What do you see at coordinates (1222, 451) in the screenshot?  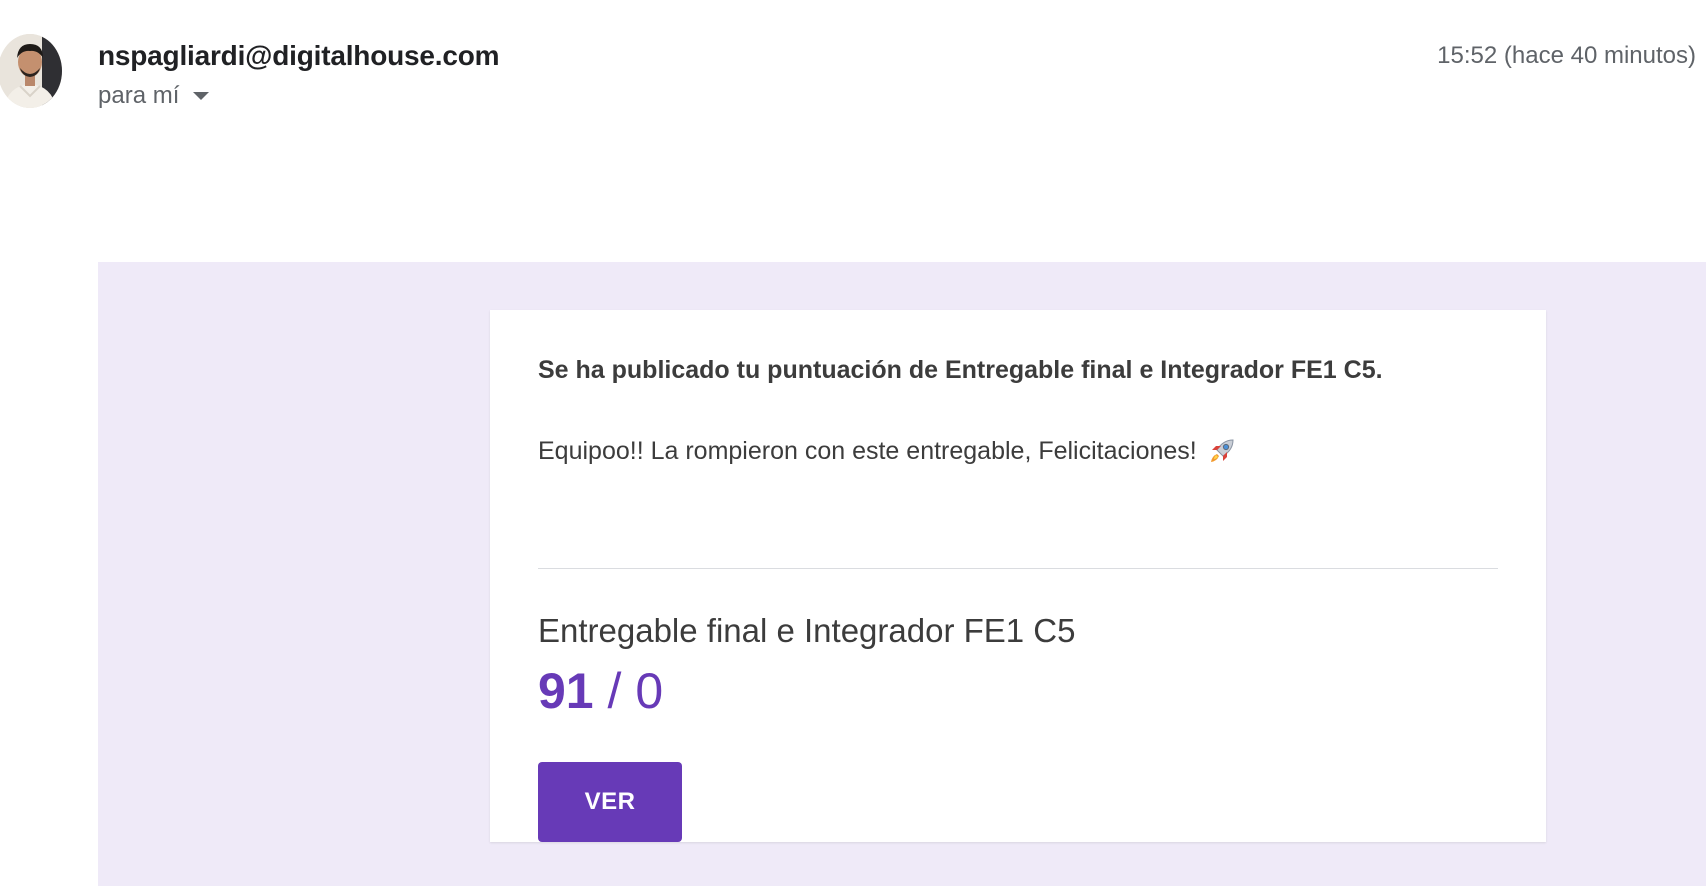 I see `rocket-icon` at bounding box center [1222, 451].